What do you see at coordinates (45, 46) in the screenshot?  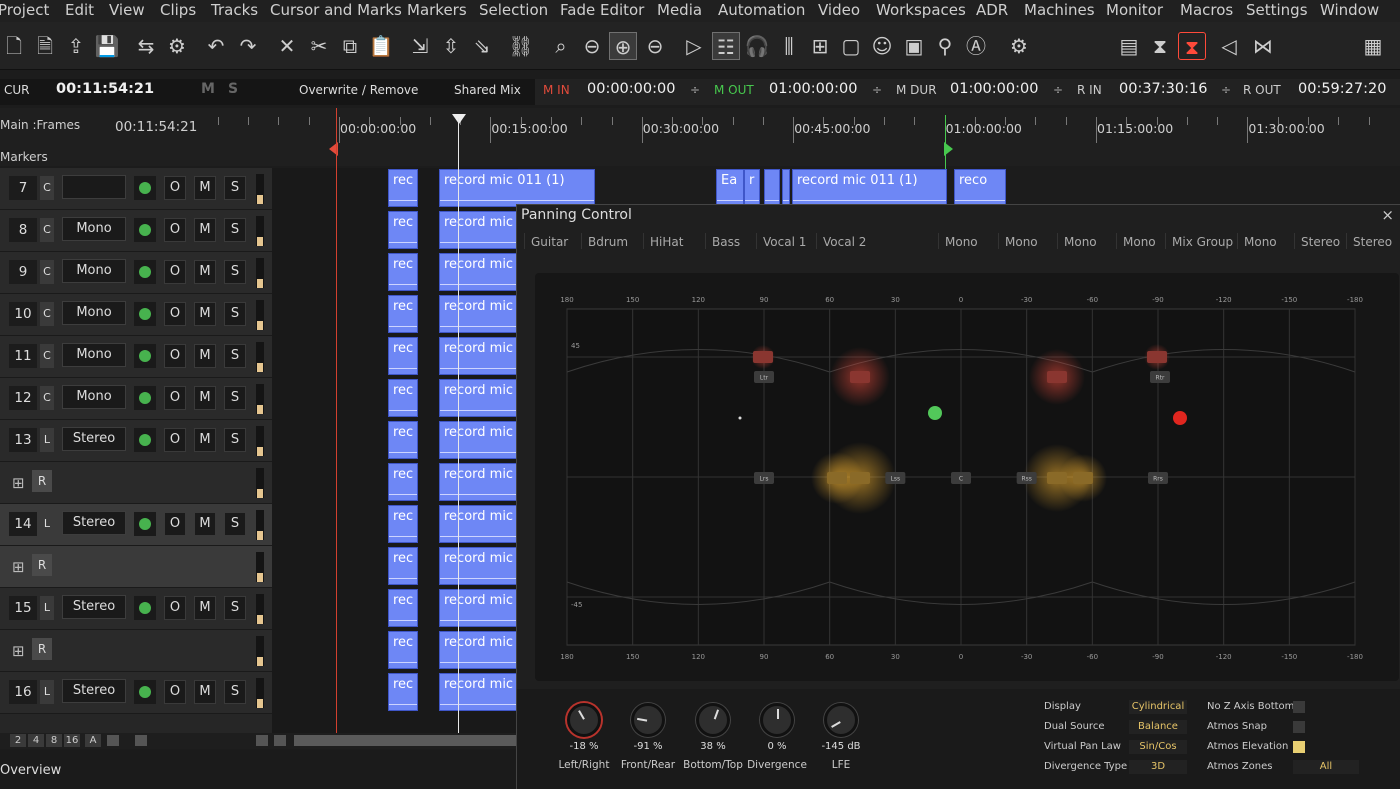 I see `new-doc-icon: 🗎` at bounding box center [45, 46].